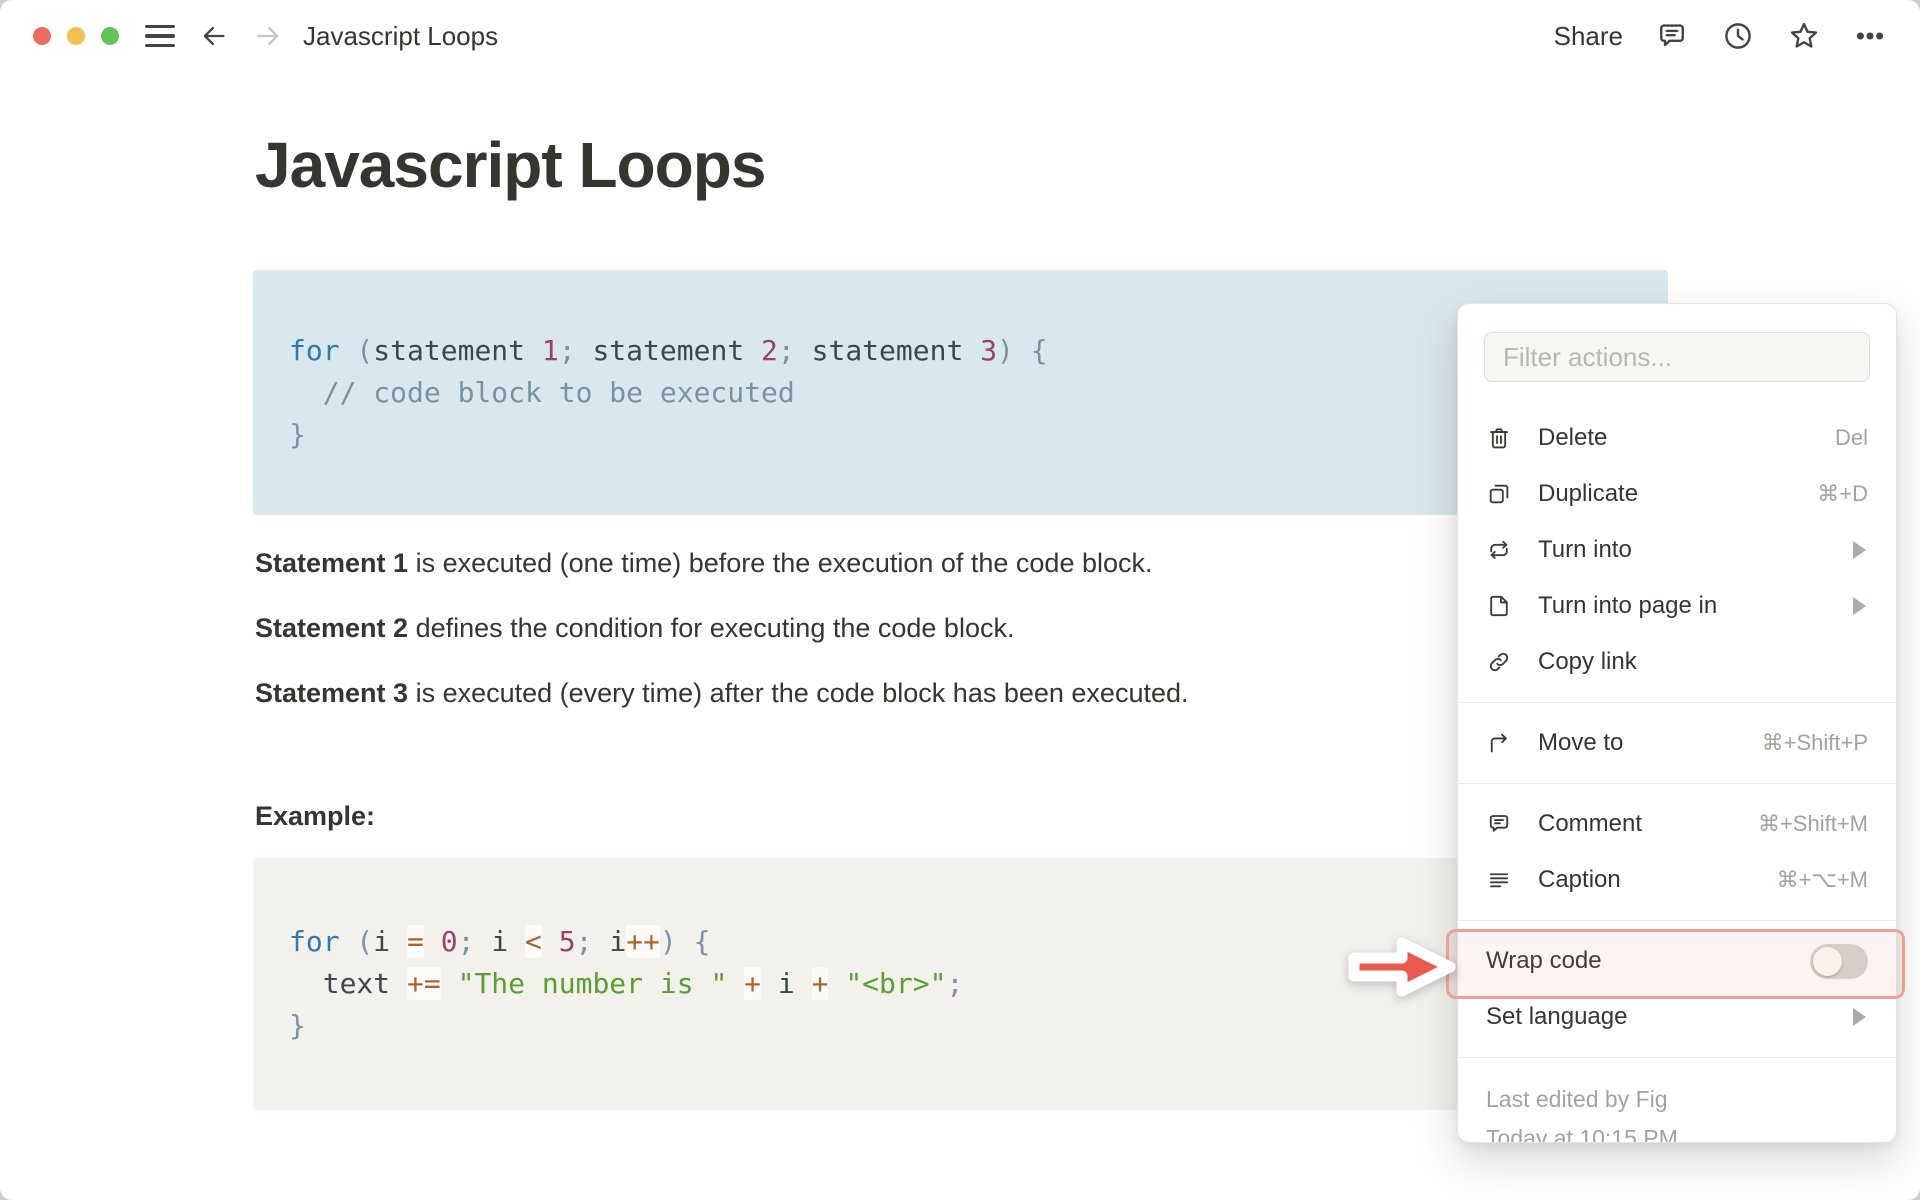 The width and height of the screenshot is (1920, 1200). Describe the element at coordinates (626, 983) in the screenshot. I see `code-line: text += "The number is " + i + "<br>";` at that location.